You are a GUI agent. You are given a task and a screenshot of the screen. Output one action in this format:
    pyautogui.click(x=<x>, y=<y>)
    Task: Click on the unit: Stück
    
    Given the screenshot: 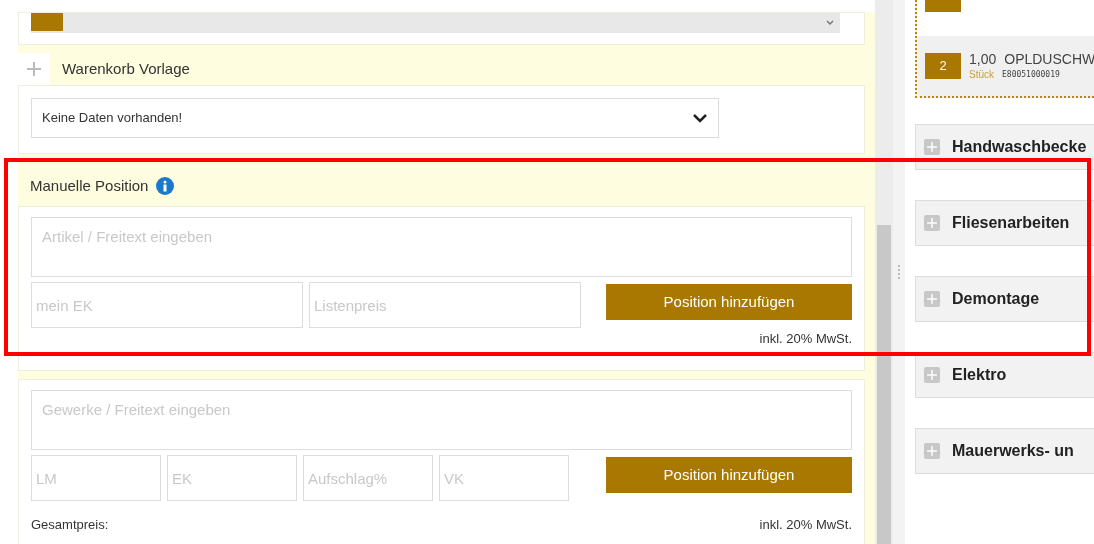 What is the action you would take?
    pyautogui.click(x=981, y=74)
    